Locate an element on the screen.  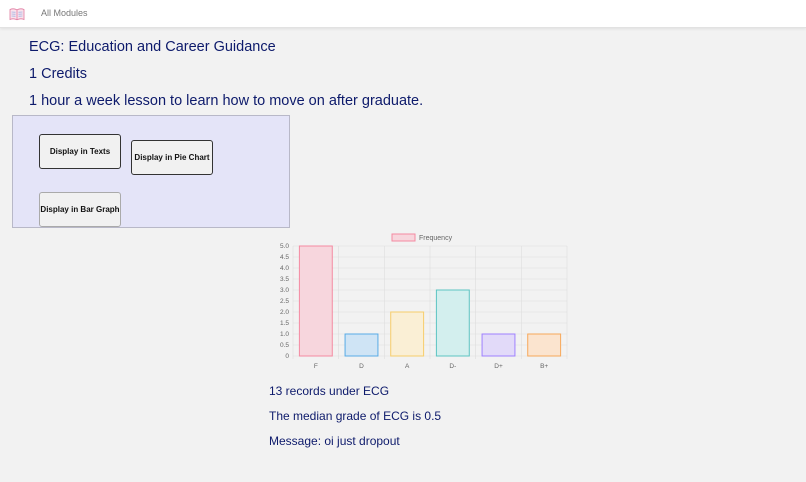
x-tick-label: A is located at coordinates (407, 366).